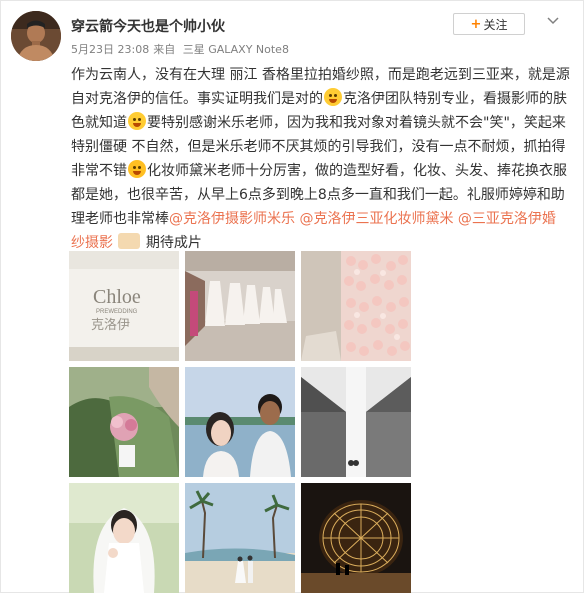  Describe the element at coordinates (232, 219) in the screenshot. I see `mention-link: @克洛伊摄影师米乐` at that location.